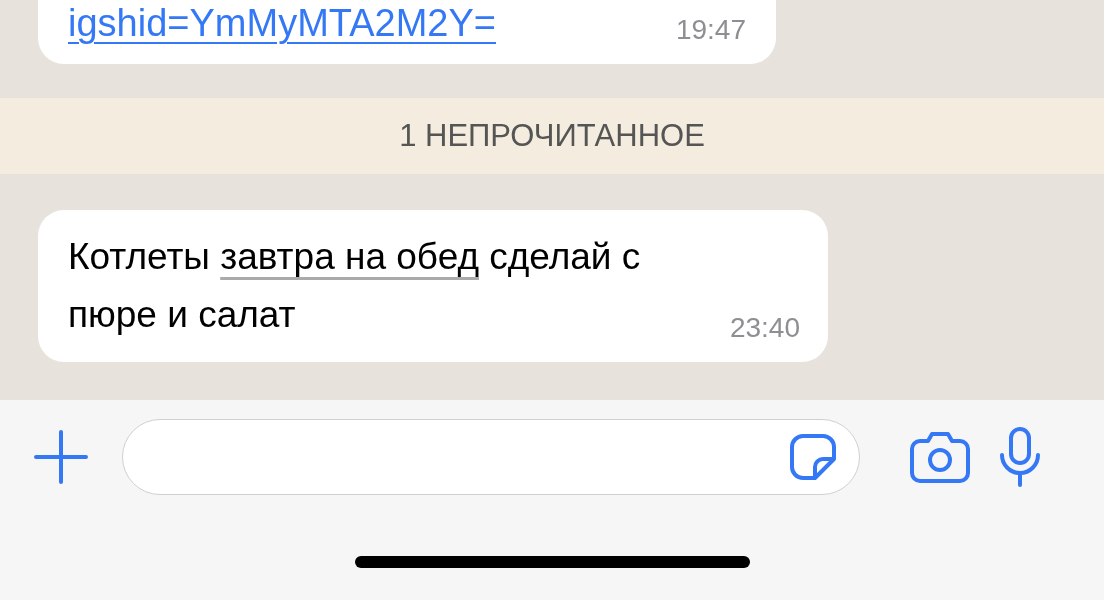 The width and height of the screenshot is (1104, 600). Describe the element at coordinates (813, 457) in the screenshot. I see `sticker-icon` at that location.